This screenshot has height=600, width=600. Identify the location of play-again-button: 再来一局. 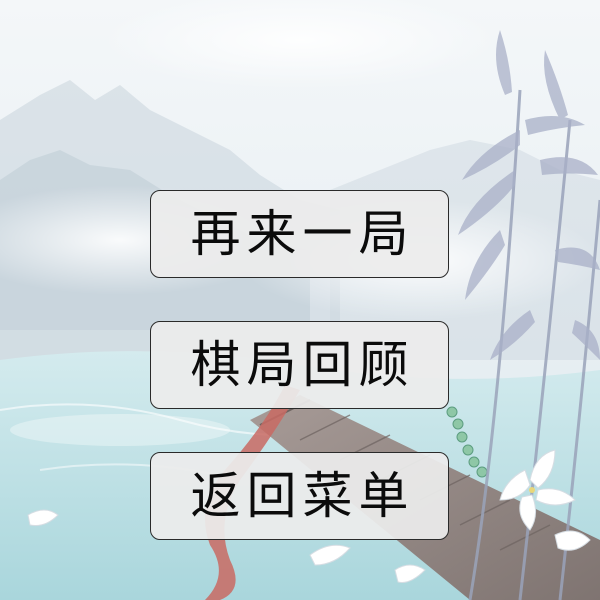
(299, 234).